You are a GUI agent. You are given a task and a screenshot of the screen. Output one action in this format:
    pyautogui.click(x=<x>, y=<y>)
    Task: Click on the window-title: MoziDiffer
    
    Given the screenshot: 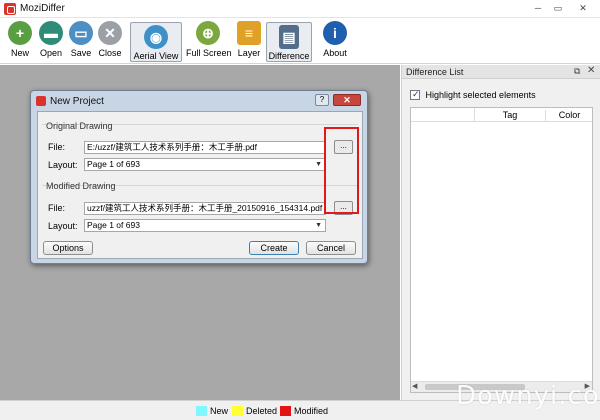 What is the action you would take?
    pyautogui.click(x=42, y=8)
    